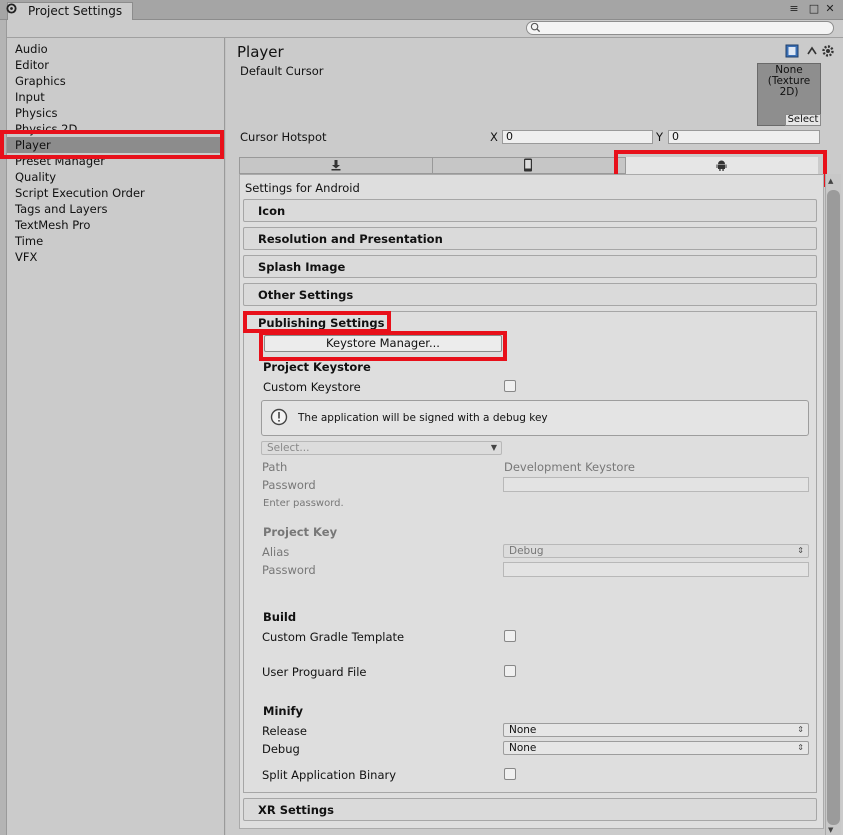 The width and height of the screenshot is (843, 835). What do you see at coordinates (29, 241) in the screenshot?
I see `sidebar-item-time: Time` at bounding box center [29, 241].